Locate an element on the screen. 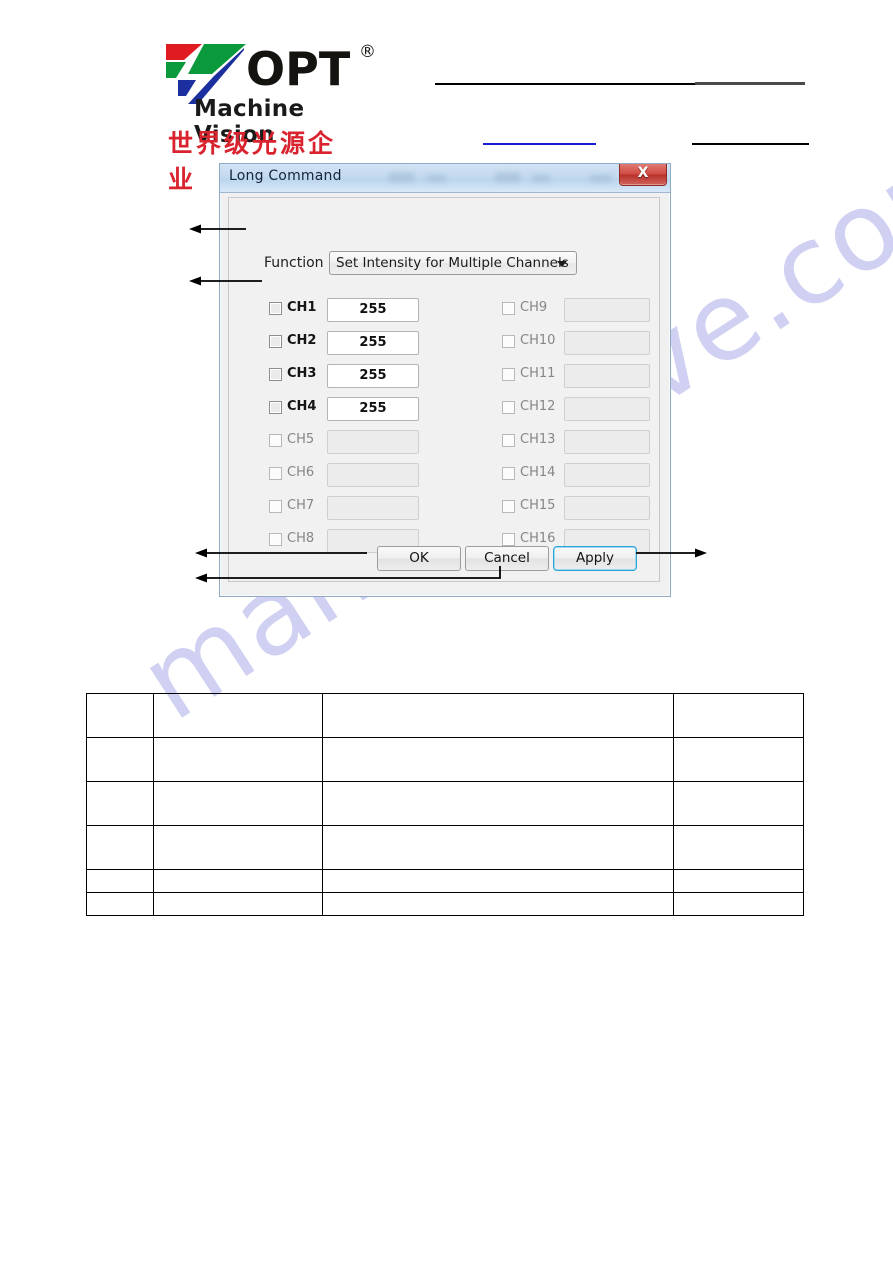  close-icon: X is located at coordinates (643, 173).